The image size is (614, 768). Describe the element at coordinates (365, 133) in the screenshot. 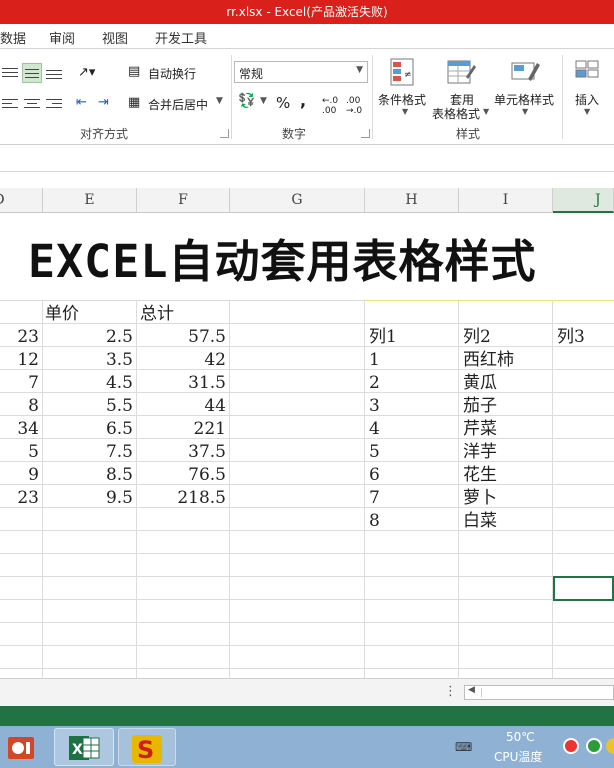

I see `number-launcher-icon` at that location.